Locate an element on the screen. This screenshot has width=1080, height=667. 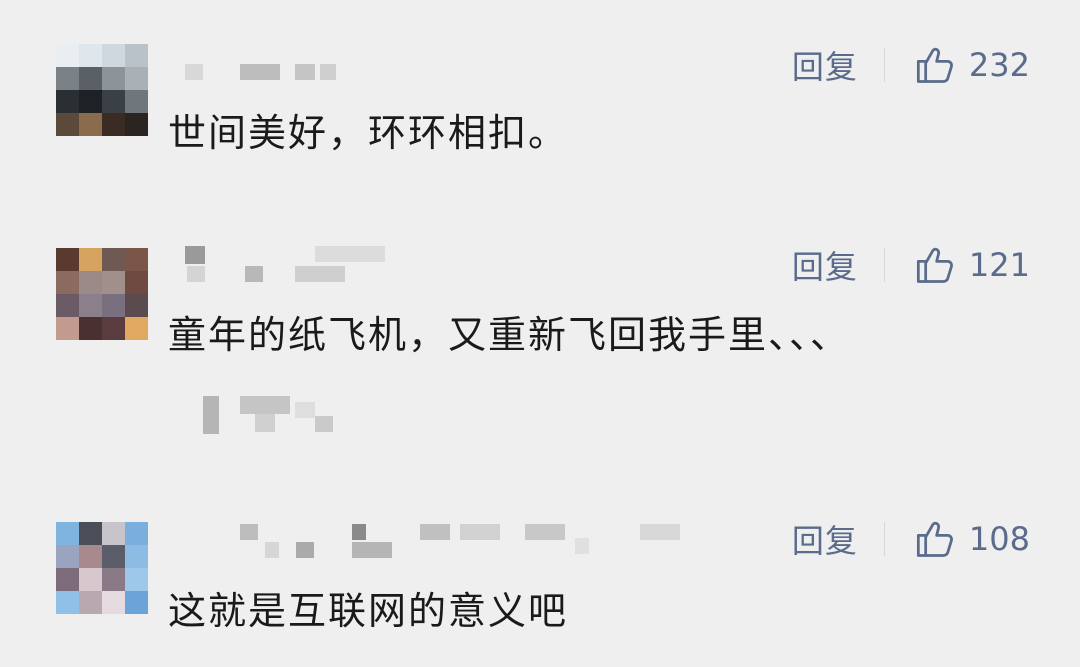
thumbs-up-icon is located at coordinates (933, 539).